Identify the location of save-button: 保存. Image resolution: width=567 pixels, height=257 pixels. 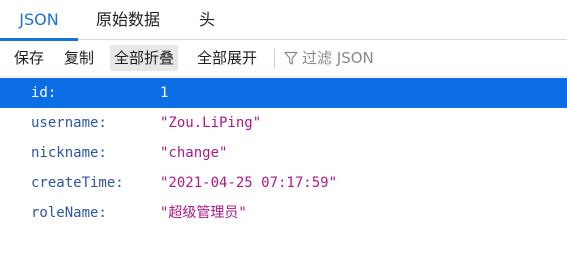
(29, 58).